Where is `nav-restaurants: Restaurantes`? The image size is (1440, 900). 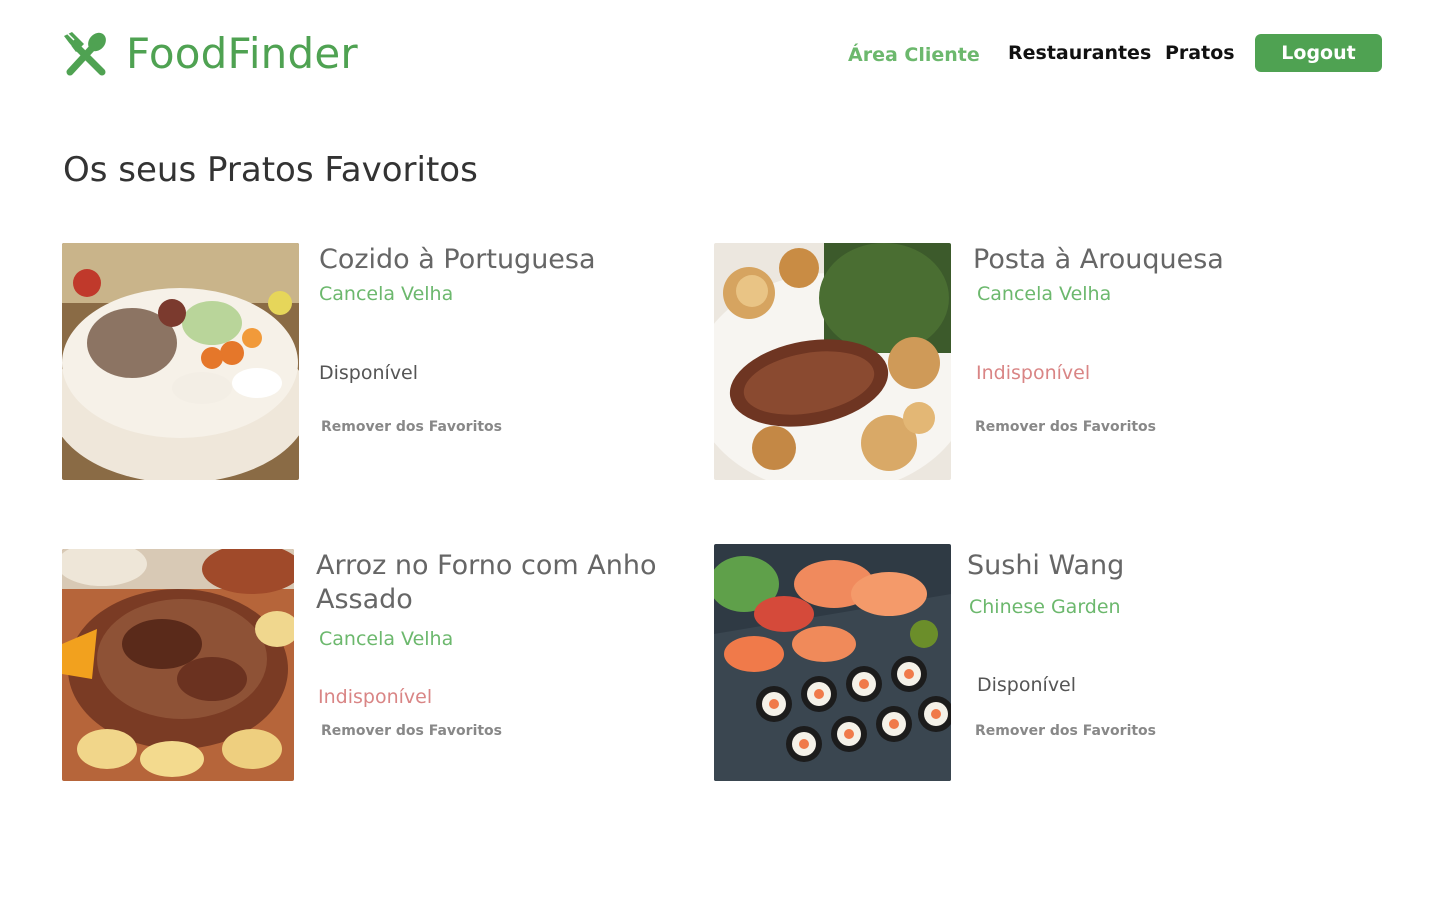
nav-restaurants: Restaurantes is located at coordinates (1079, 53).